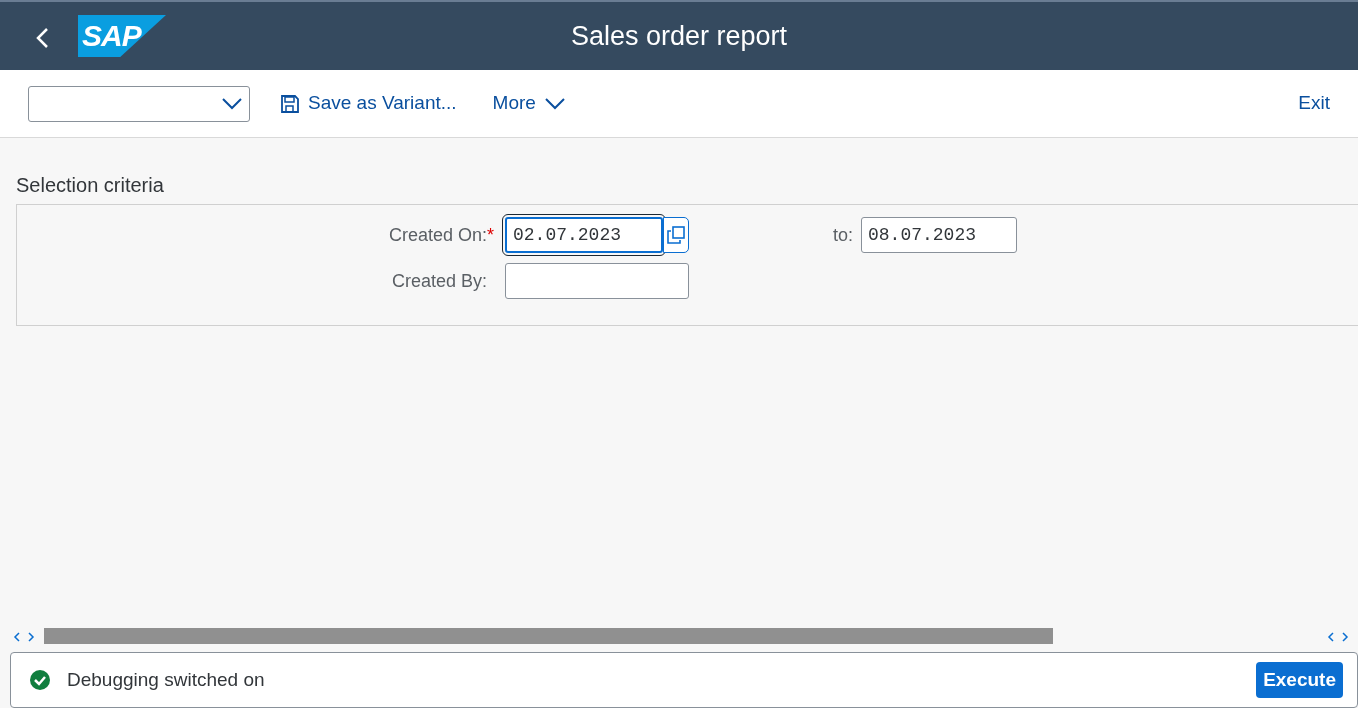 Image resolution: width=1358 pixels, height=708 pixels. Describe the element at coordinates (438, 281) in the screenshot. I see `field-label: Created By:` at that location.